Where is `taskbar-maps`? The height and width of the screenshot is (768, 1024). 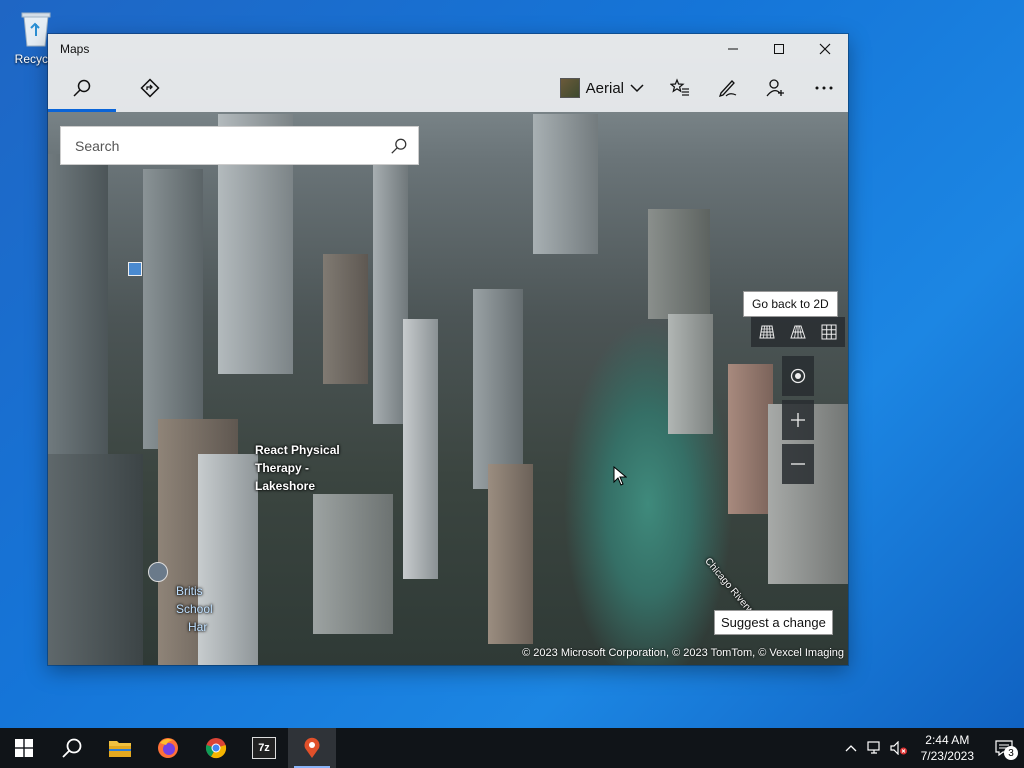 taskbar-maps is located at coordinates (312, 748).